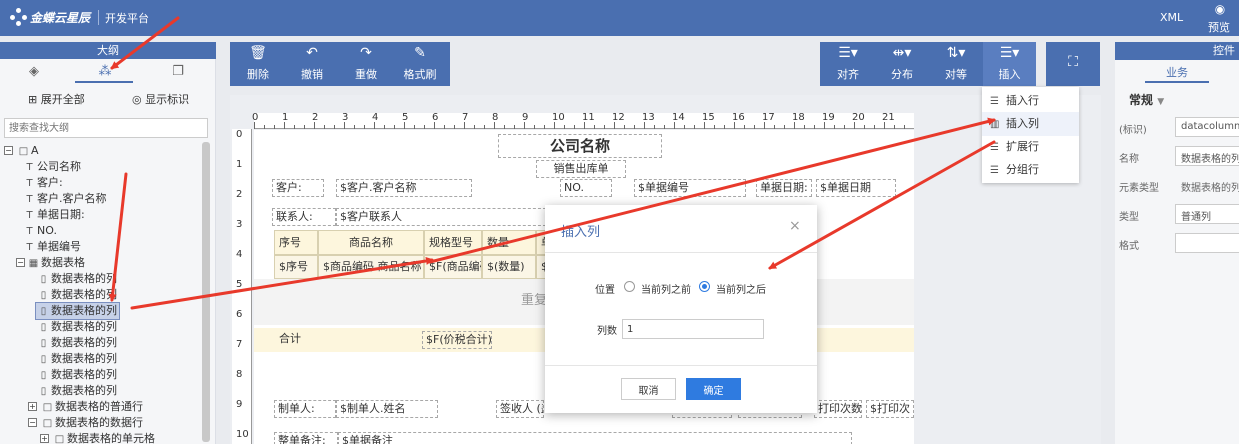 The image size is (1239, 444). Describe the element at coordinates (43, 183) in the screenshot. I see `tree-node: T 客户:` at that location.